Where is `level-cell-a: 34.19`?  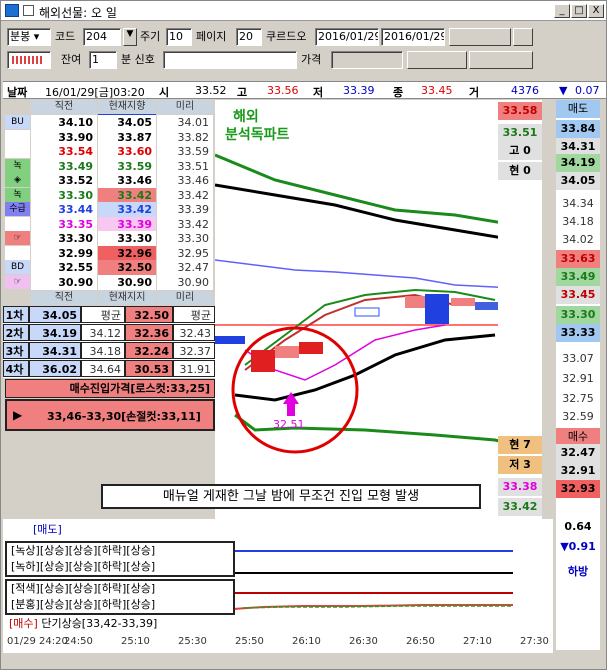
level-cell-a: 34.19 is located at coordinates (55, 332).